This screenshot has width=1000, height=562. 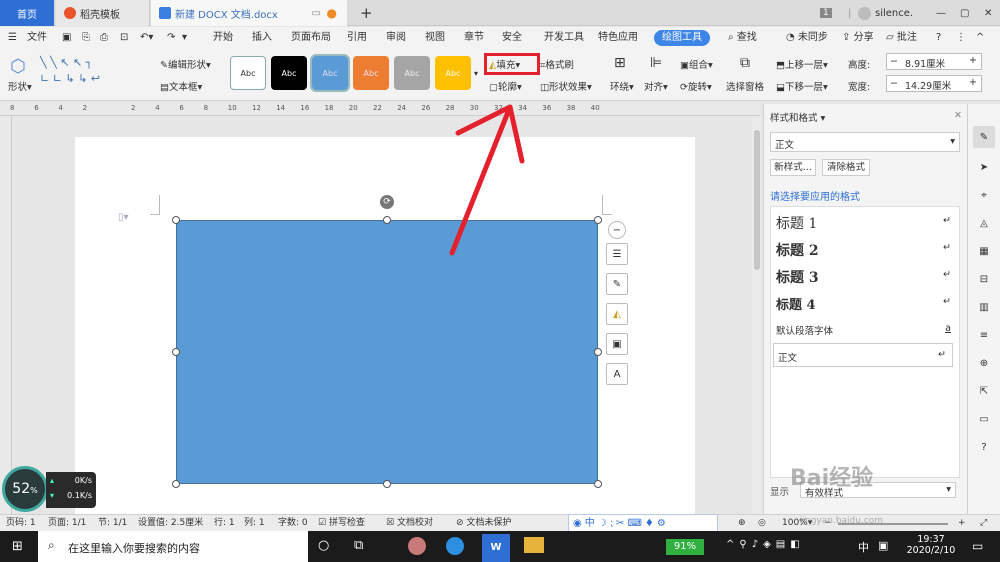 What do you see at coordinates (20, 86) in the screenshot?
I see `shape-menu: 形状▾` at bounding box center [20, 86].